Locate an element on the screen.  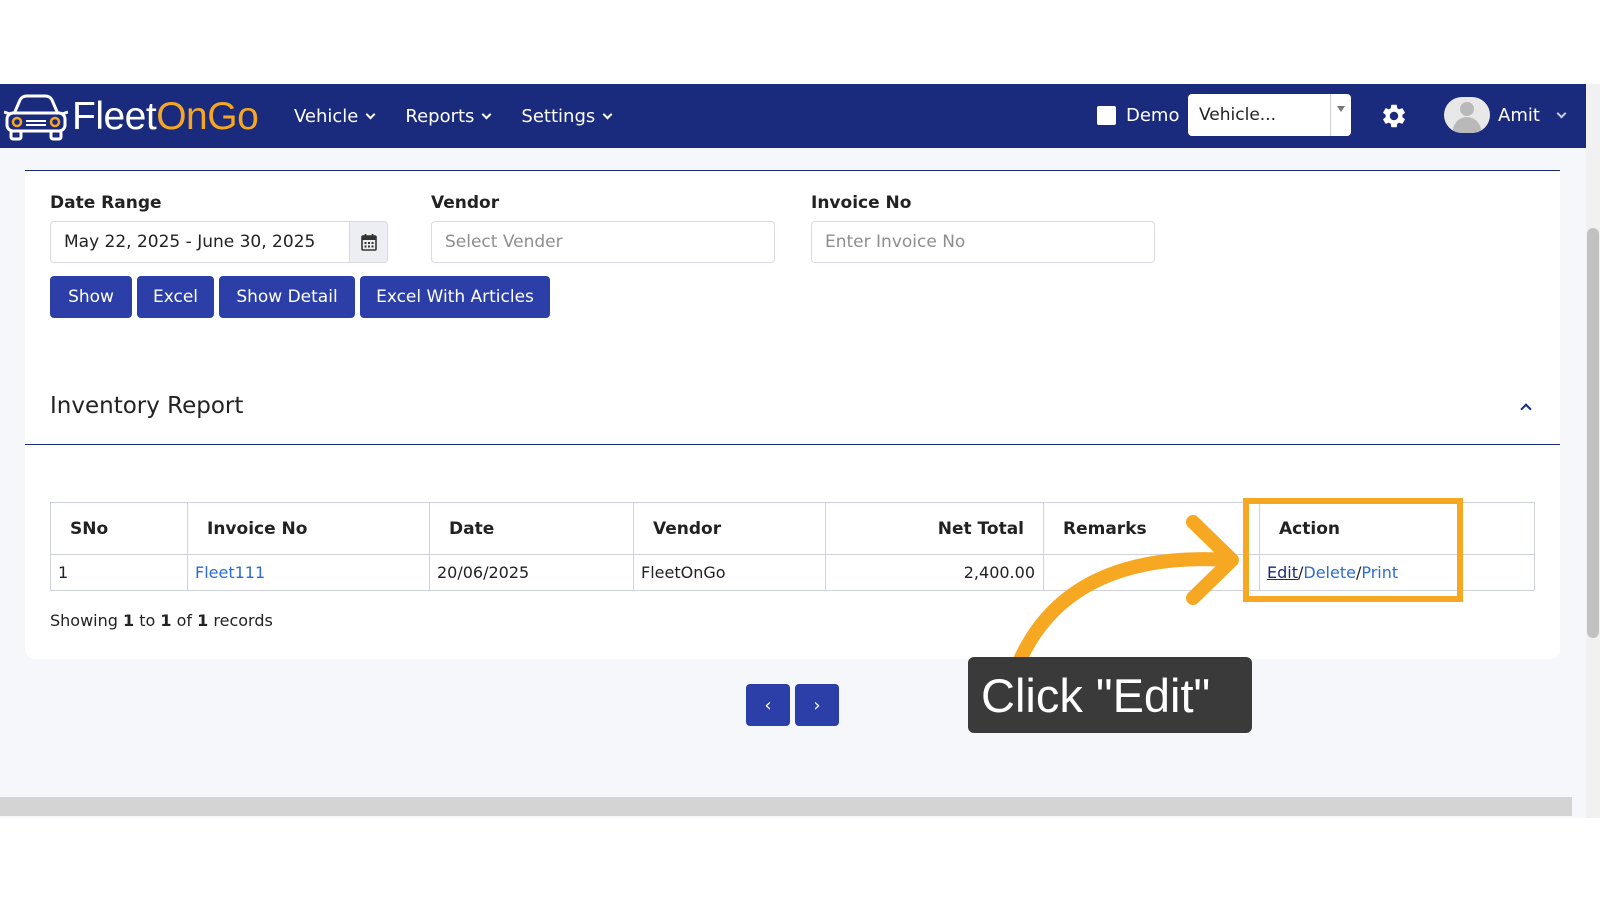
nav-item-reports: Reports is located at coordinates (448, 116).